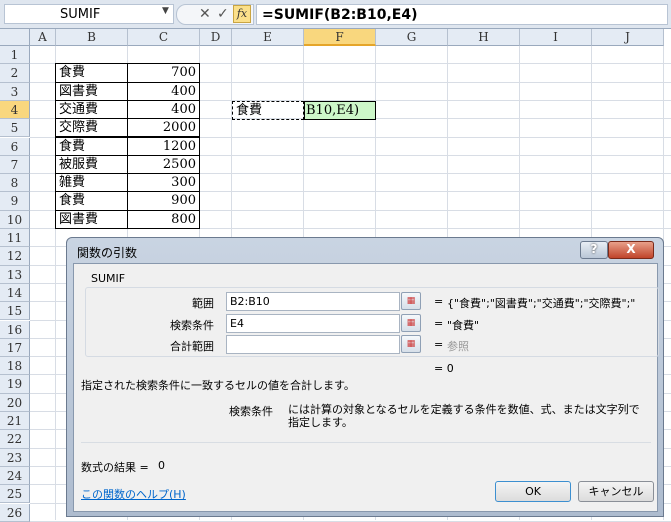 Image resolution: width=671 pixels, height=522 pixels. Describe the element at coordinates (15, 37) in the screenshot. I see `select-all-button` at that location.